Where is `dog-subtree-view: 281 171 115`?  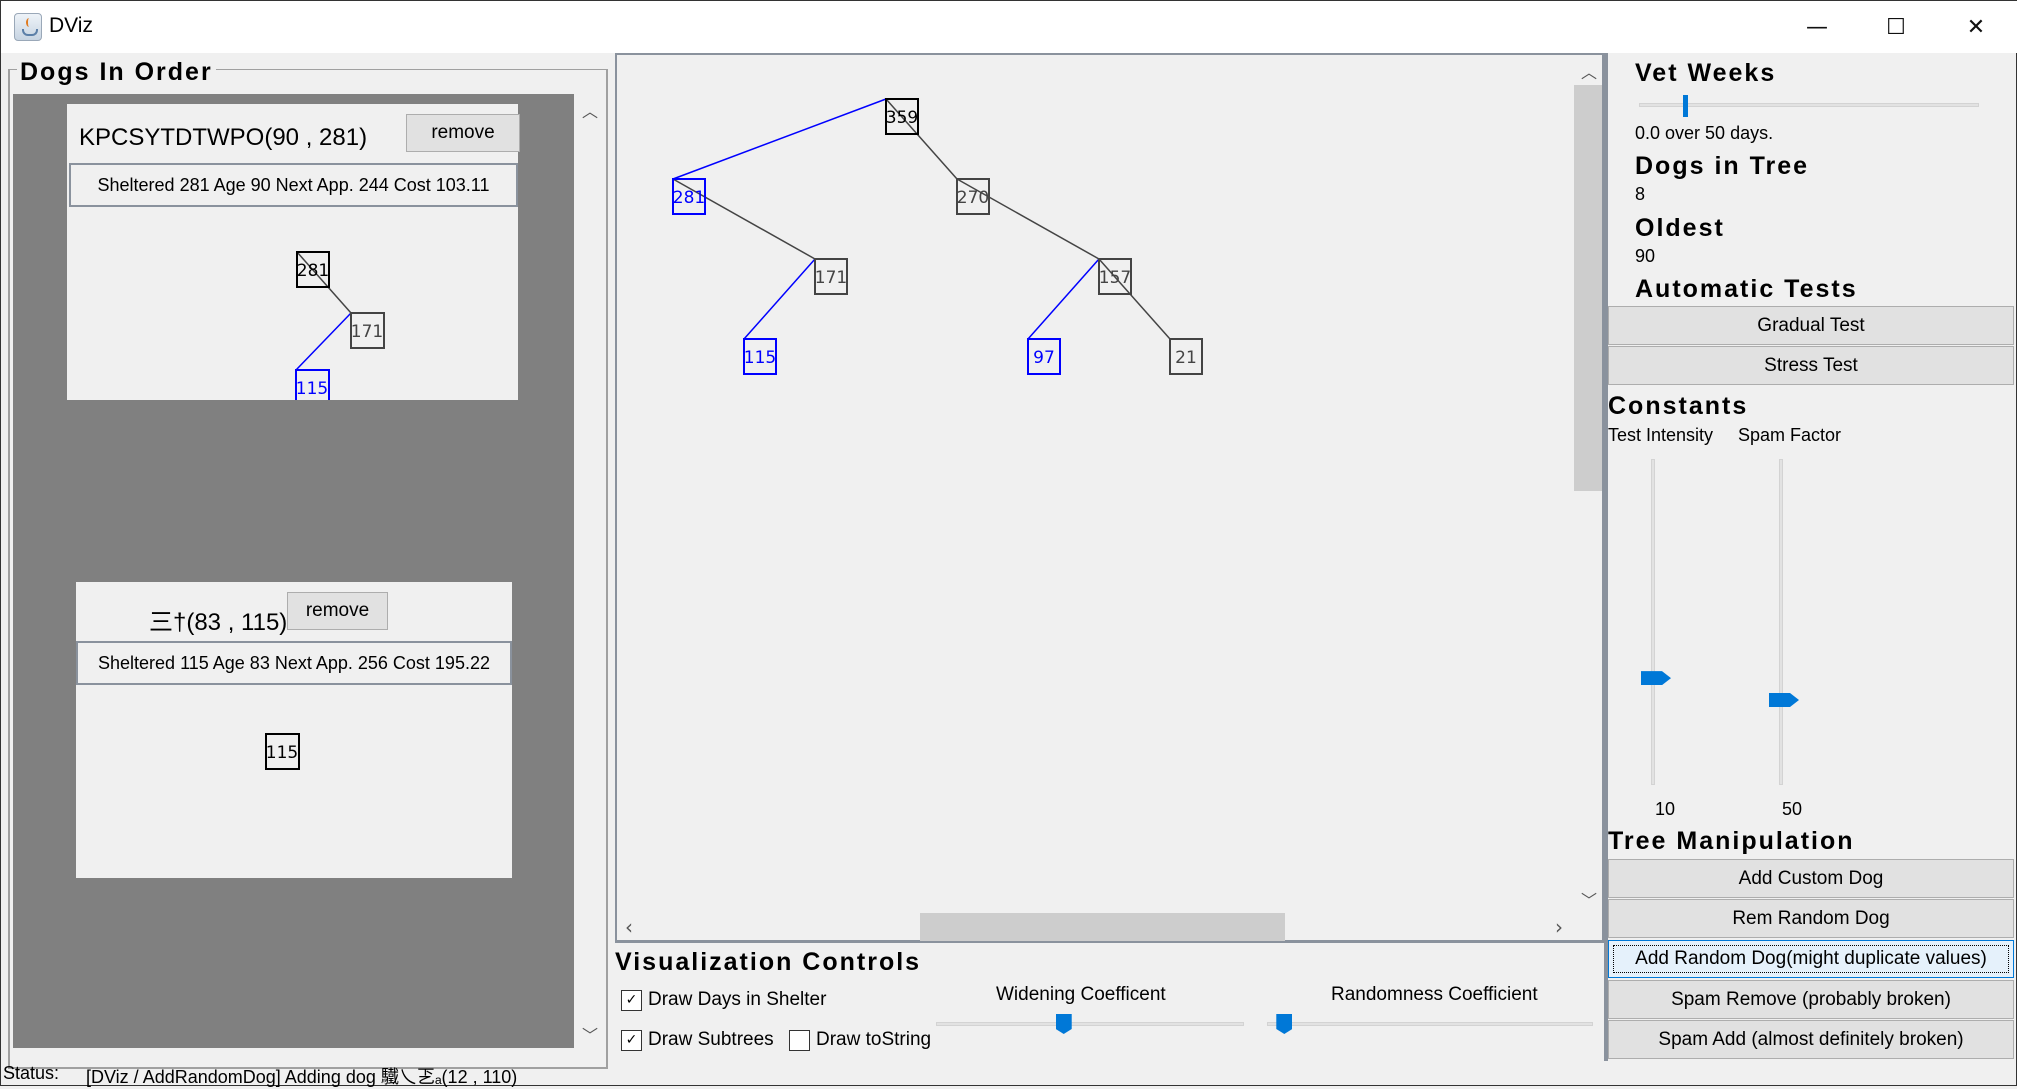 dog-subtree-view: 281 171 115 is located at coordinates (340, 325).